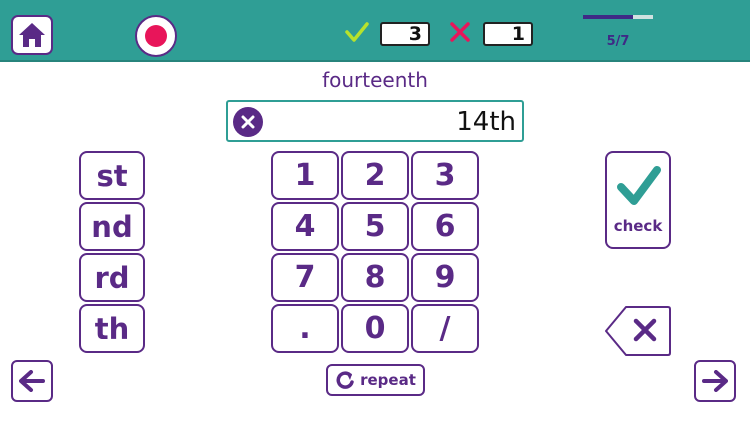 The width and height of the screenshot is (750, 422). I want to click on home-icon, so click(32, 35).